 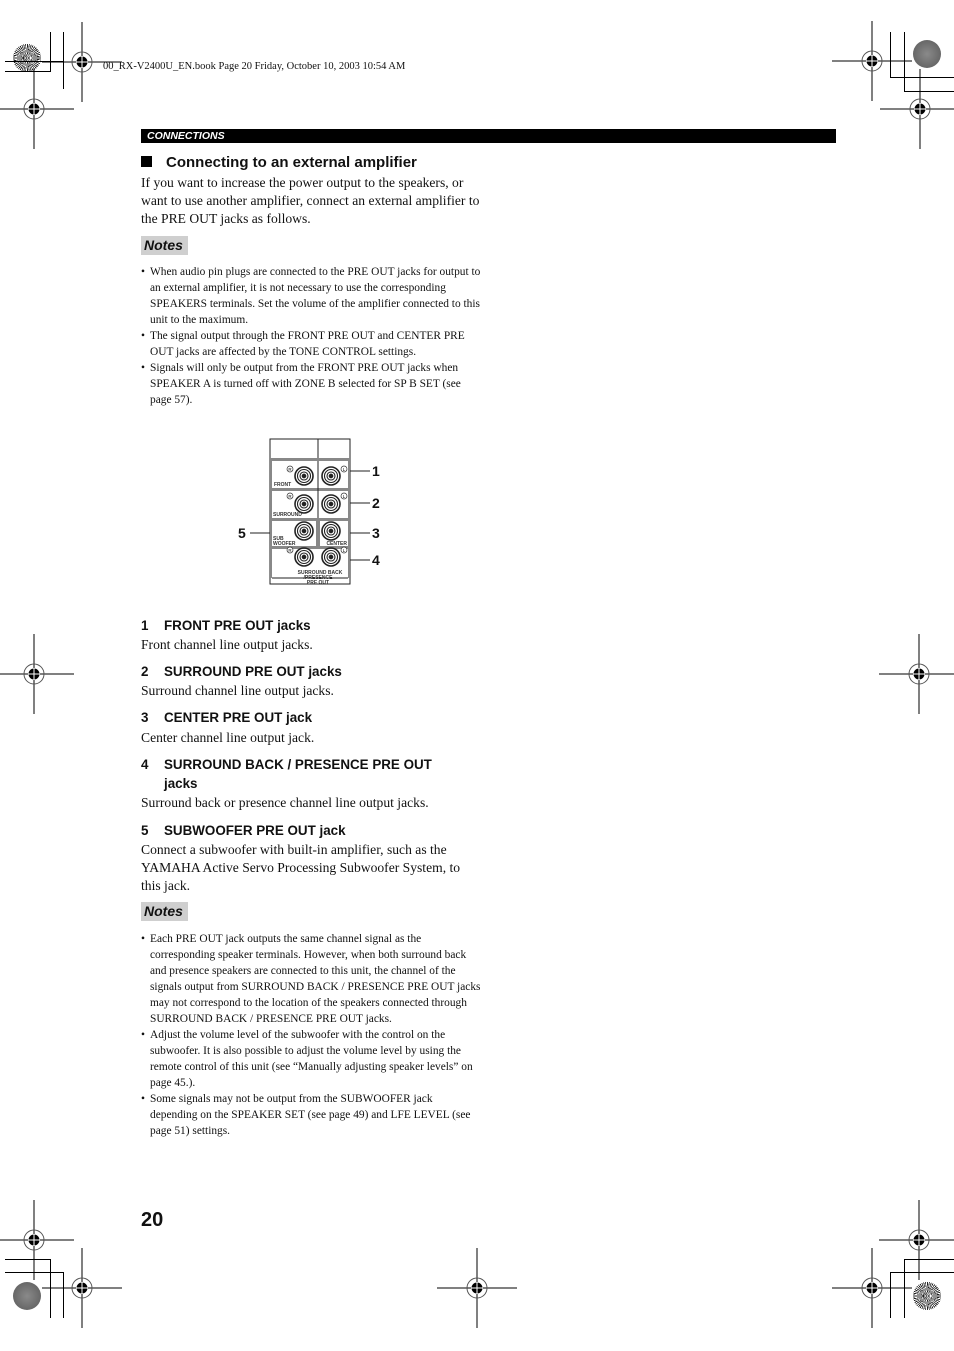 I want to click on color-target-bottom-right, so click(x=927, y=1296).